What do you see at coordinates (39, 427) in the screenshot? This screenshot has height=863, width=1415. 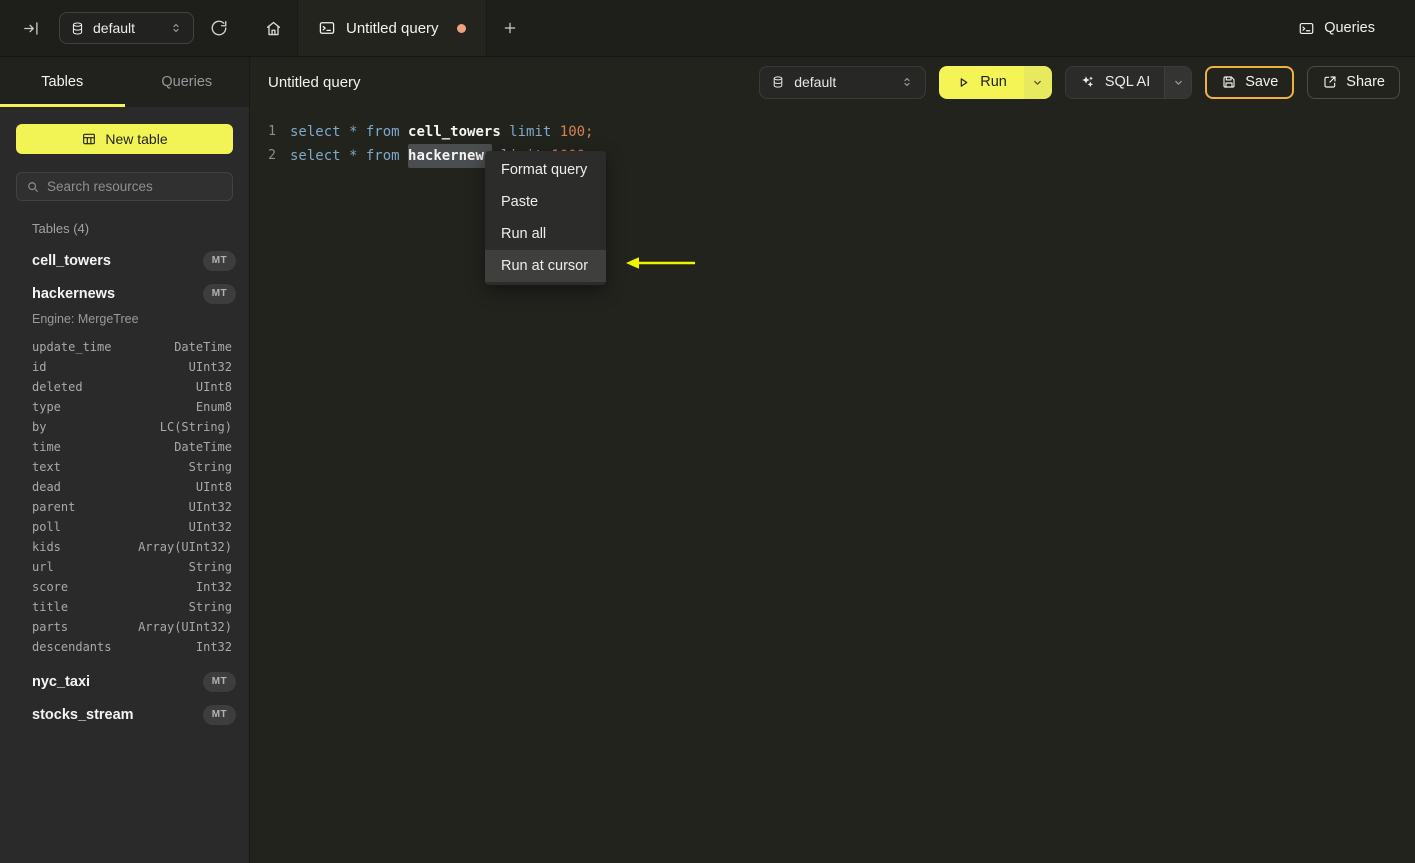 I see `column-name: by` at bounding box center [39, 427].